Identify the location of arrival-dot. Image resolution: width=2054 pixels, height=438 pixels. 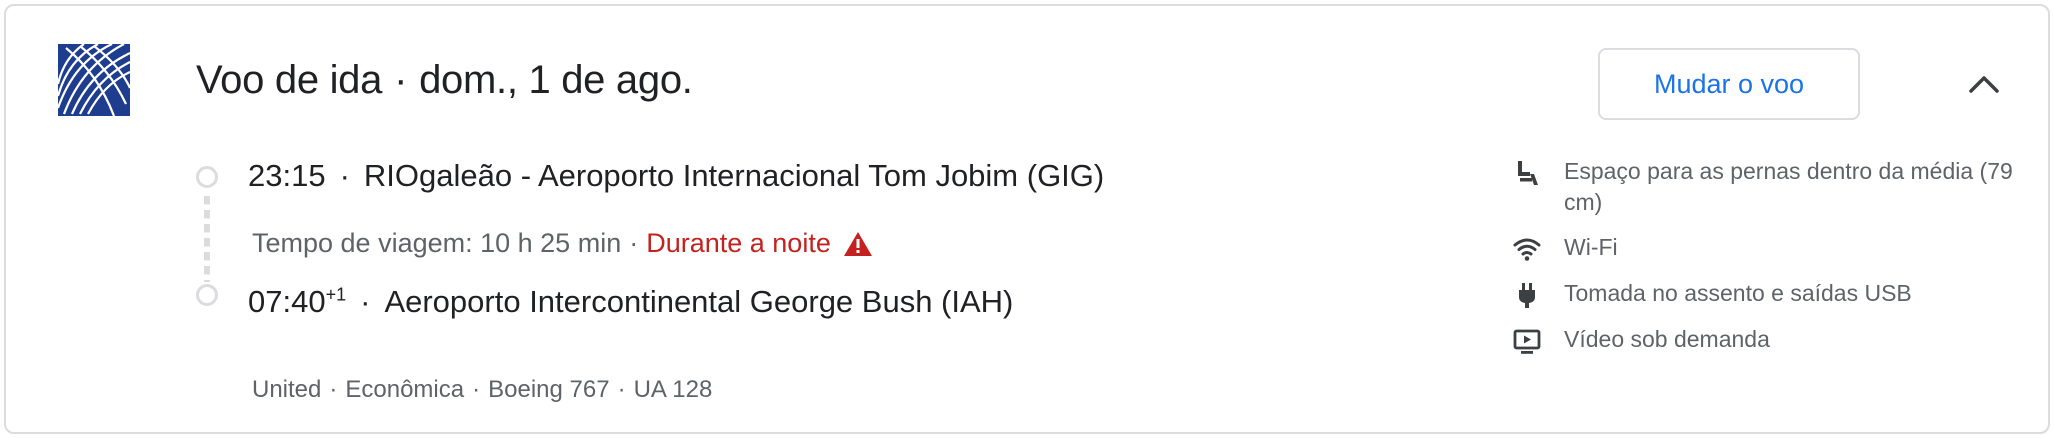
(207, 295).